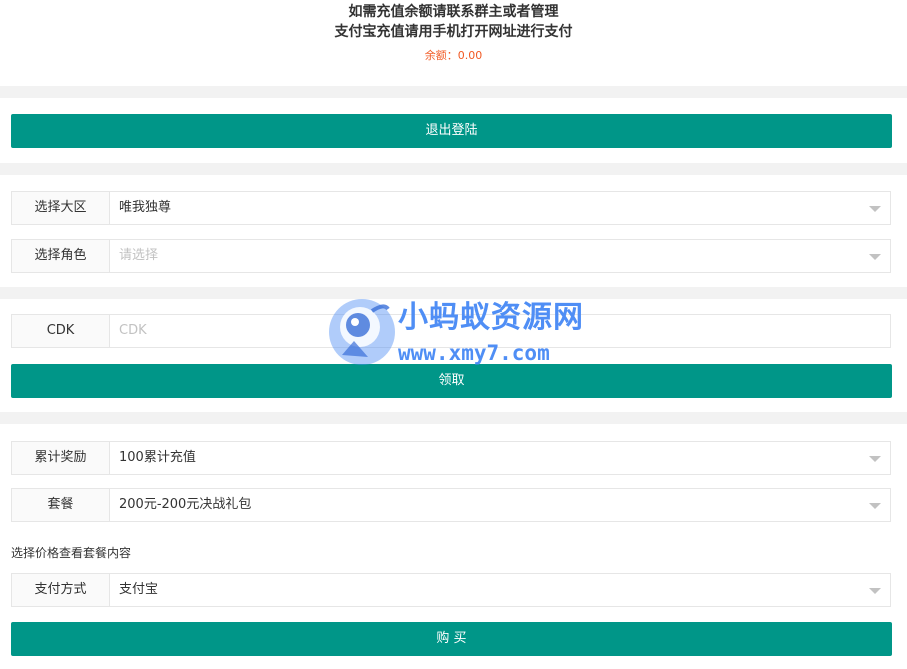  Describe the element at coordinates (500, 505) in the screenshot. I see `package-select-value: 200元-200元决战礼包` at that location.